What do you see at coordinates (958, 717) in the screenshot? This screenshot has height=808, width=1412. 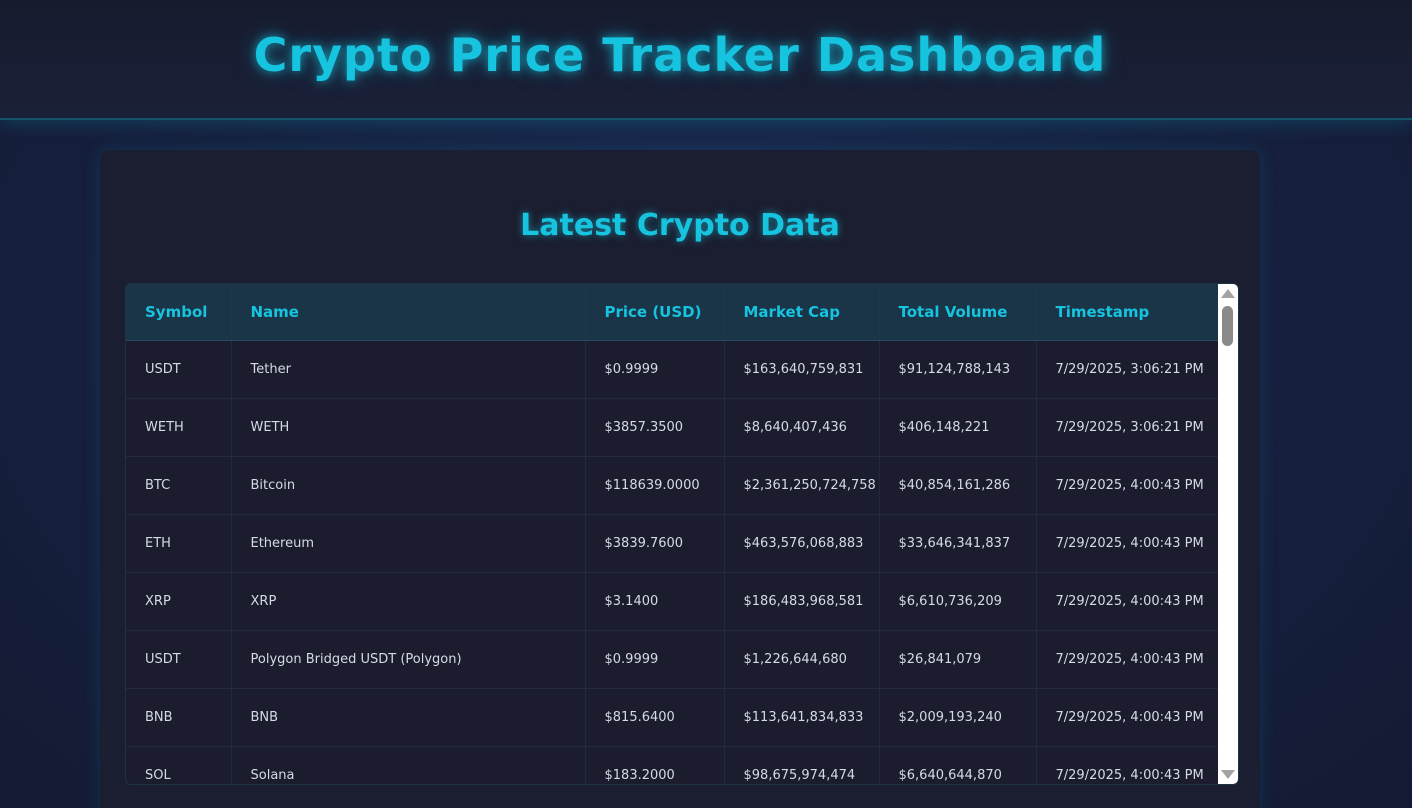 I see `cell-total-volume: $2,009,193,240` at bounding box center [958, 717].